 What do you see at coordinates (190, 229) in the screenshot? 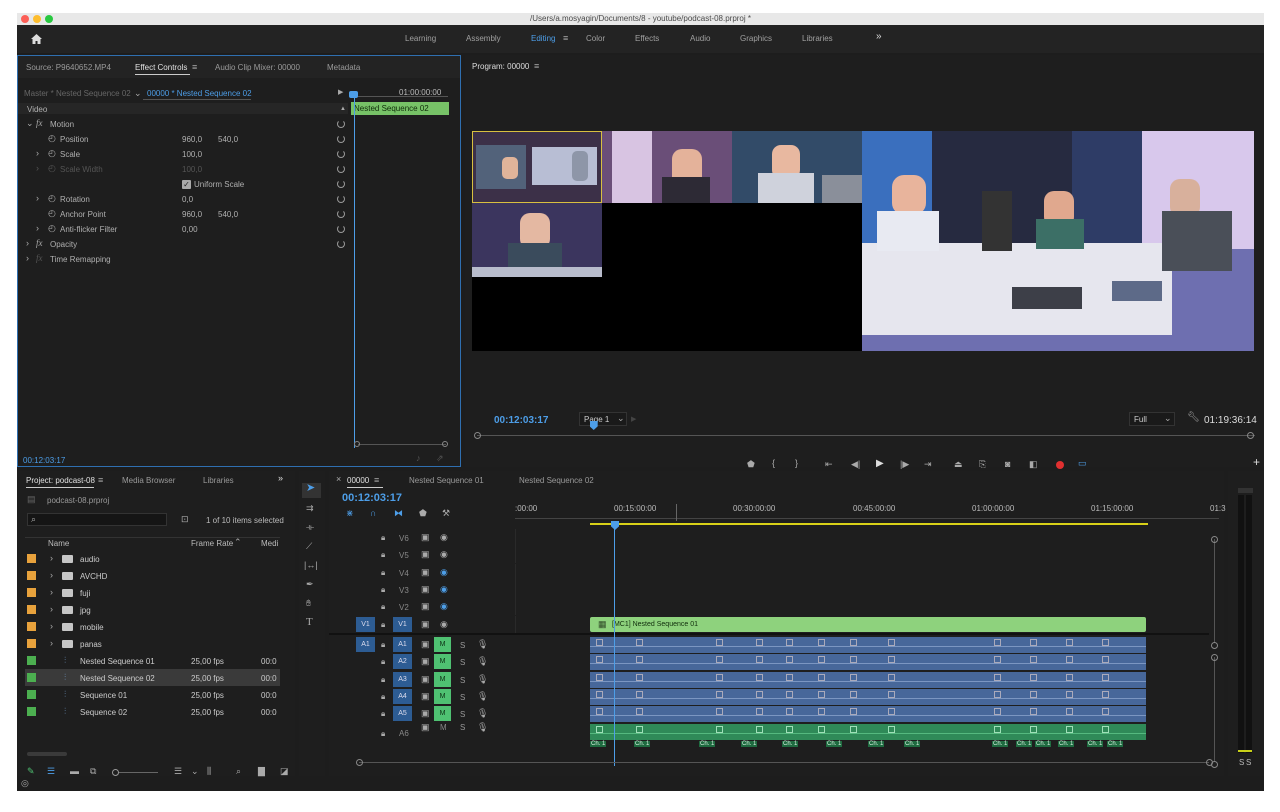
I see `anti-flicker-value: 0,00` at bounding box center [190, 229].